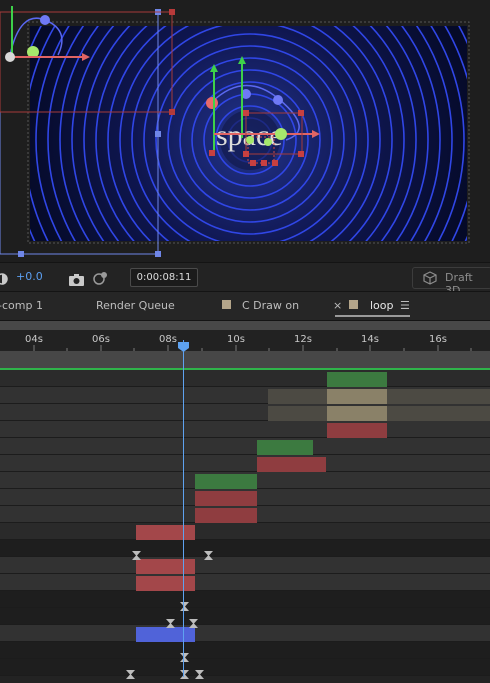  I want to click on ruler-ticks, so click(252, 348).